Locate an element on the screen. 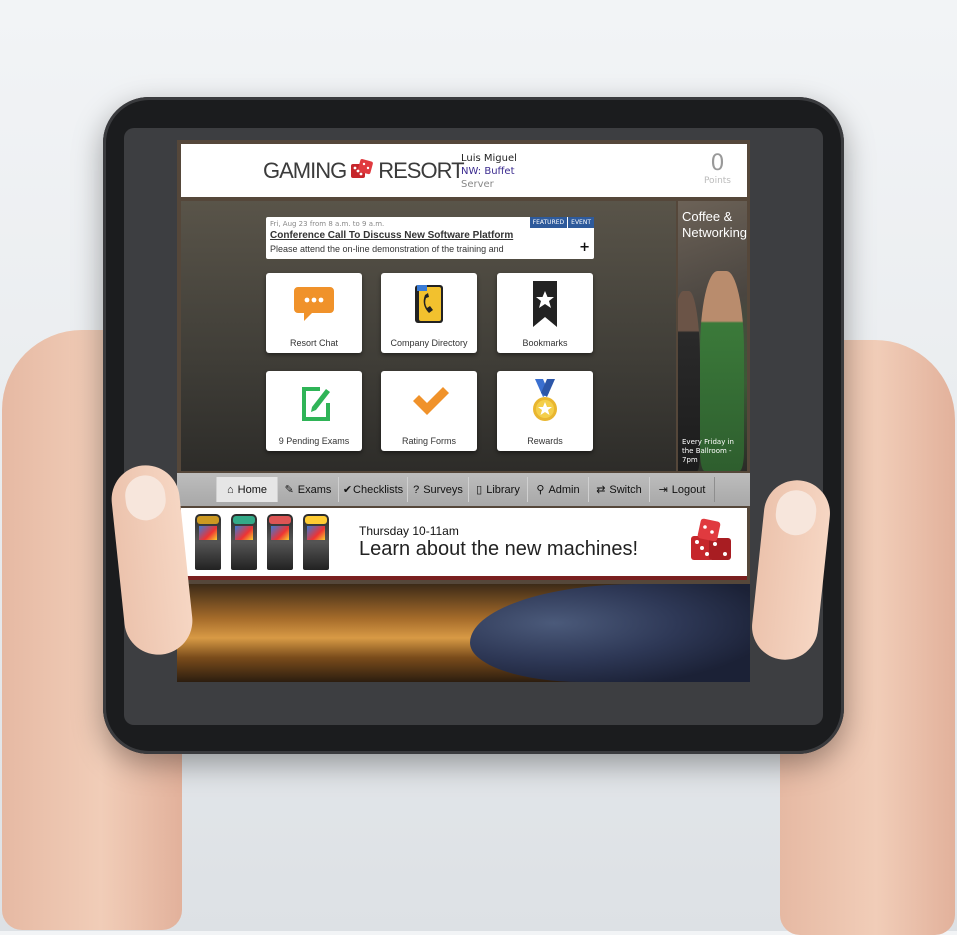  dice-icon is located at coordinates (711, 539).